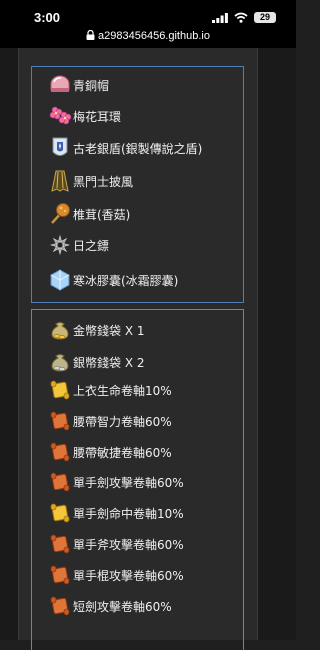 The image size is (320, 650). What do you see at coordinates (265, 17) in the screenshot?
I see `battery-icon: 29` at bounding box center [265, 17].